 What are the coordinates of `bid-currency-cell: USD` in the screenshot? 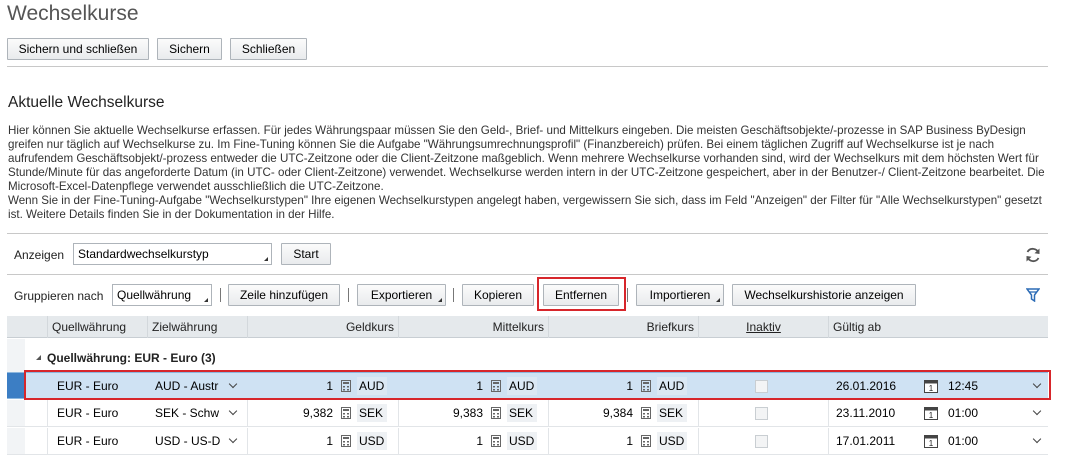 It's located at (372, 441).